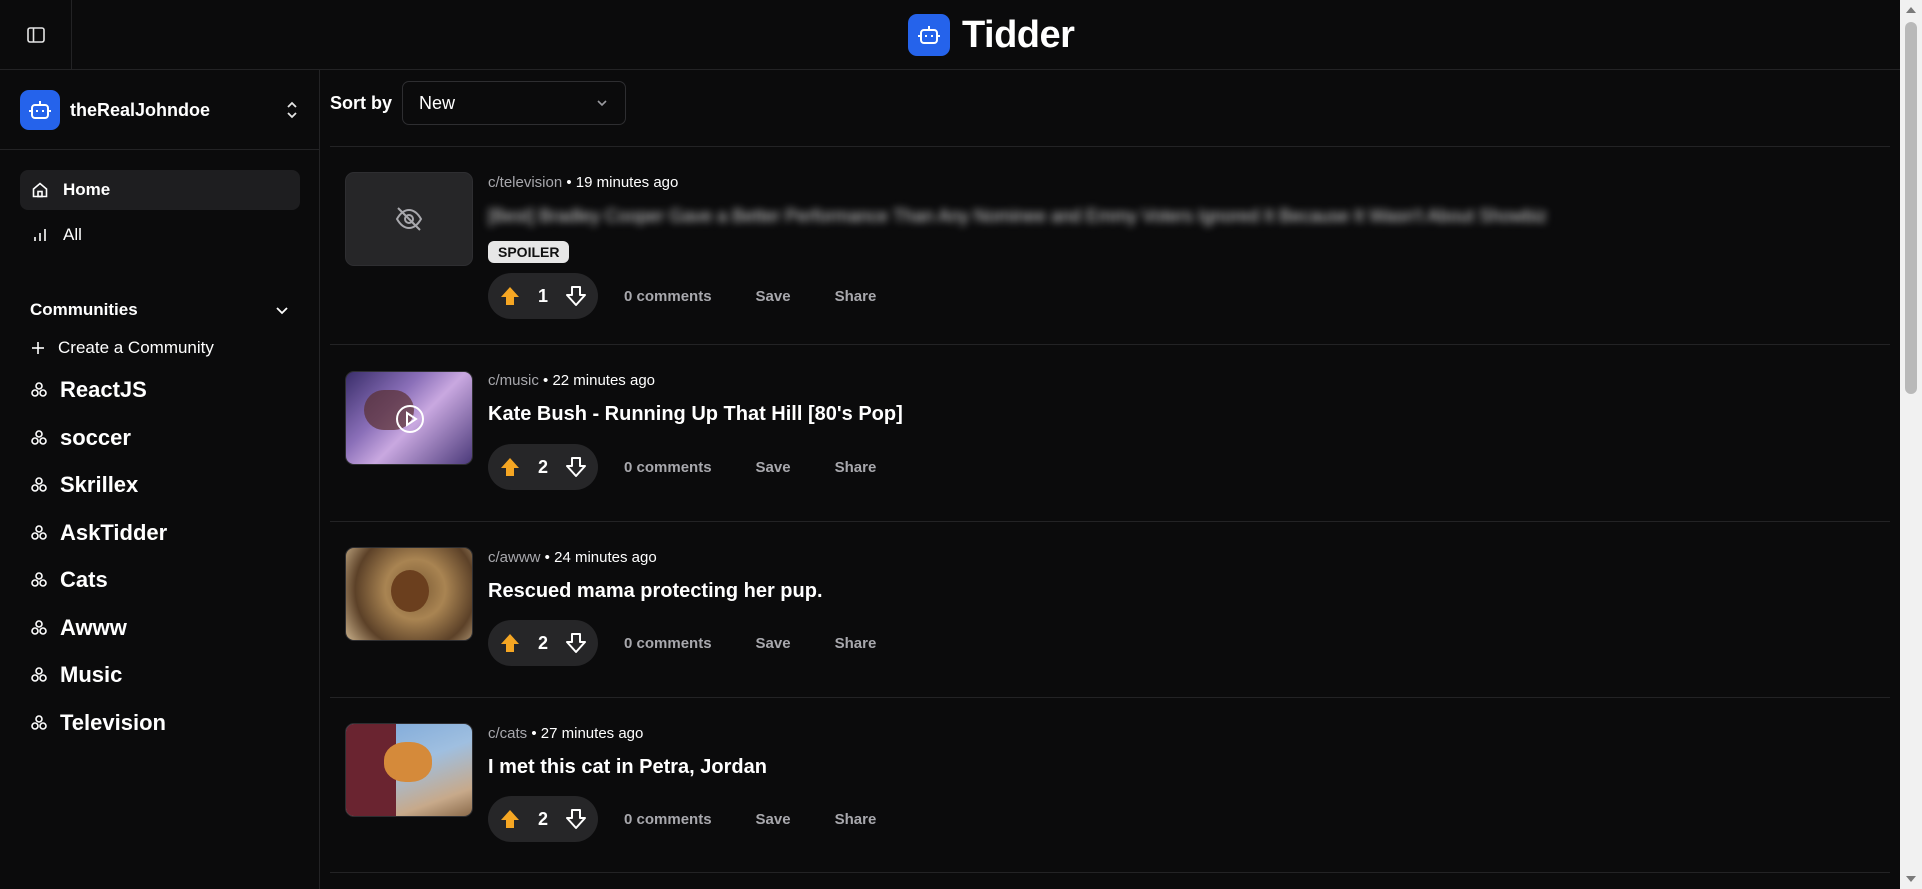 The height and width of the screenshot is (889, 1922). What do you see at coordinates (160, 149) in the screenshot?
I see `divider` at bounding box center [160, 149].